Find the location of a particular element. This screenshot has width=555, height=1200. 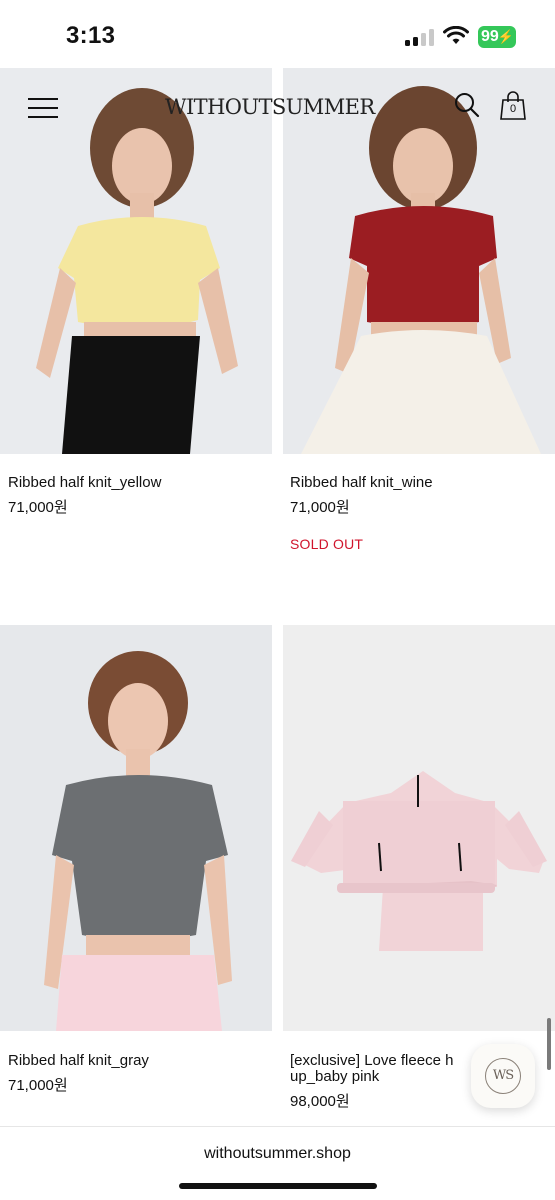

product-name: Ribbed half knit_yellow is located at coordinates (84, 483).